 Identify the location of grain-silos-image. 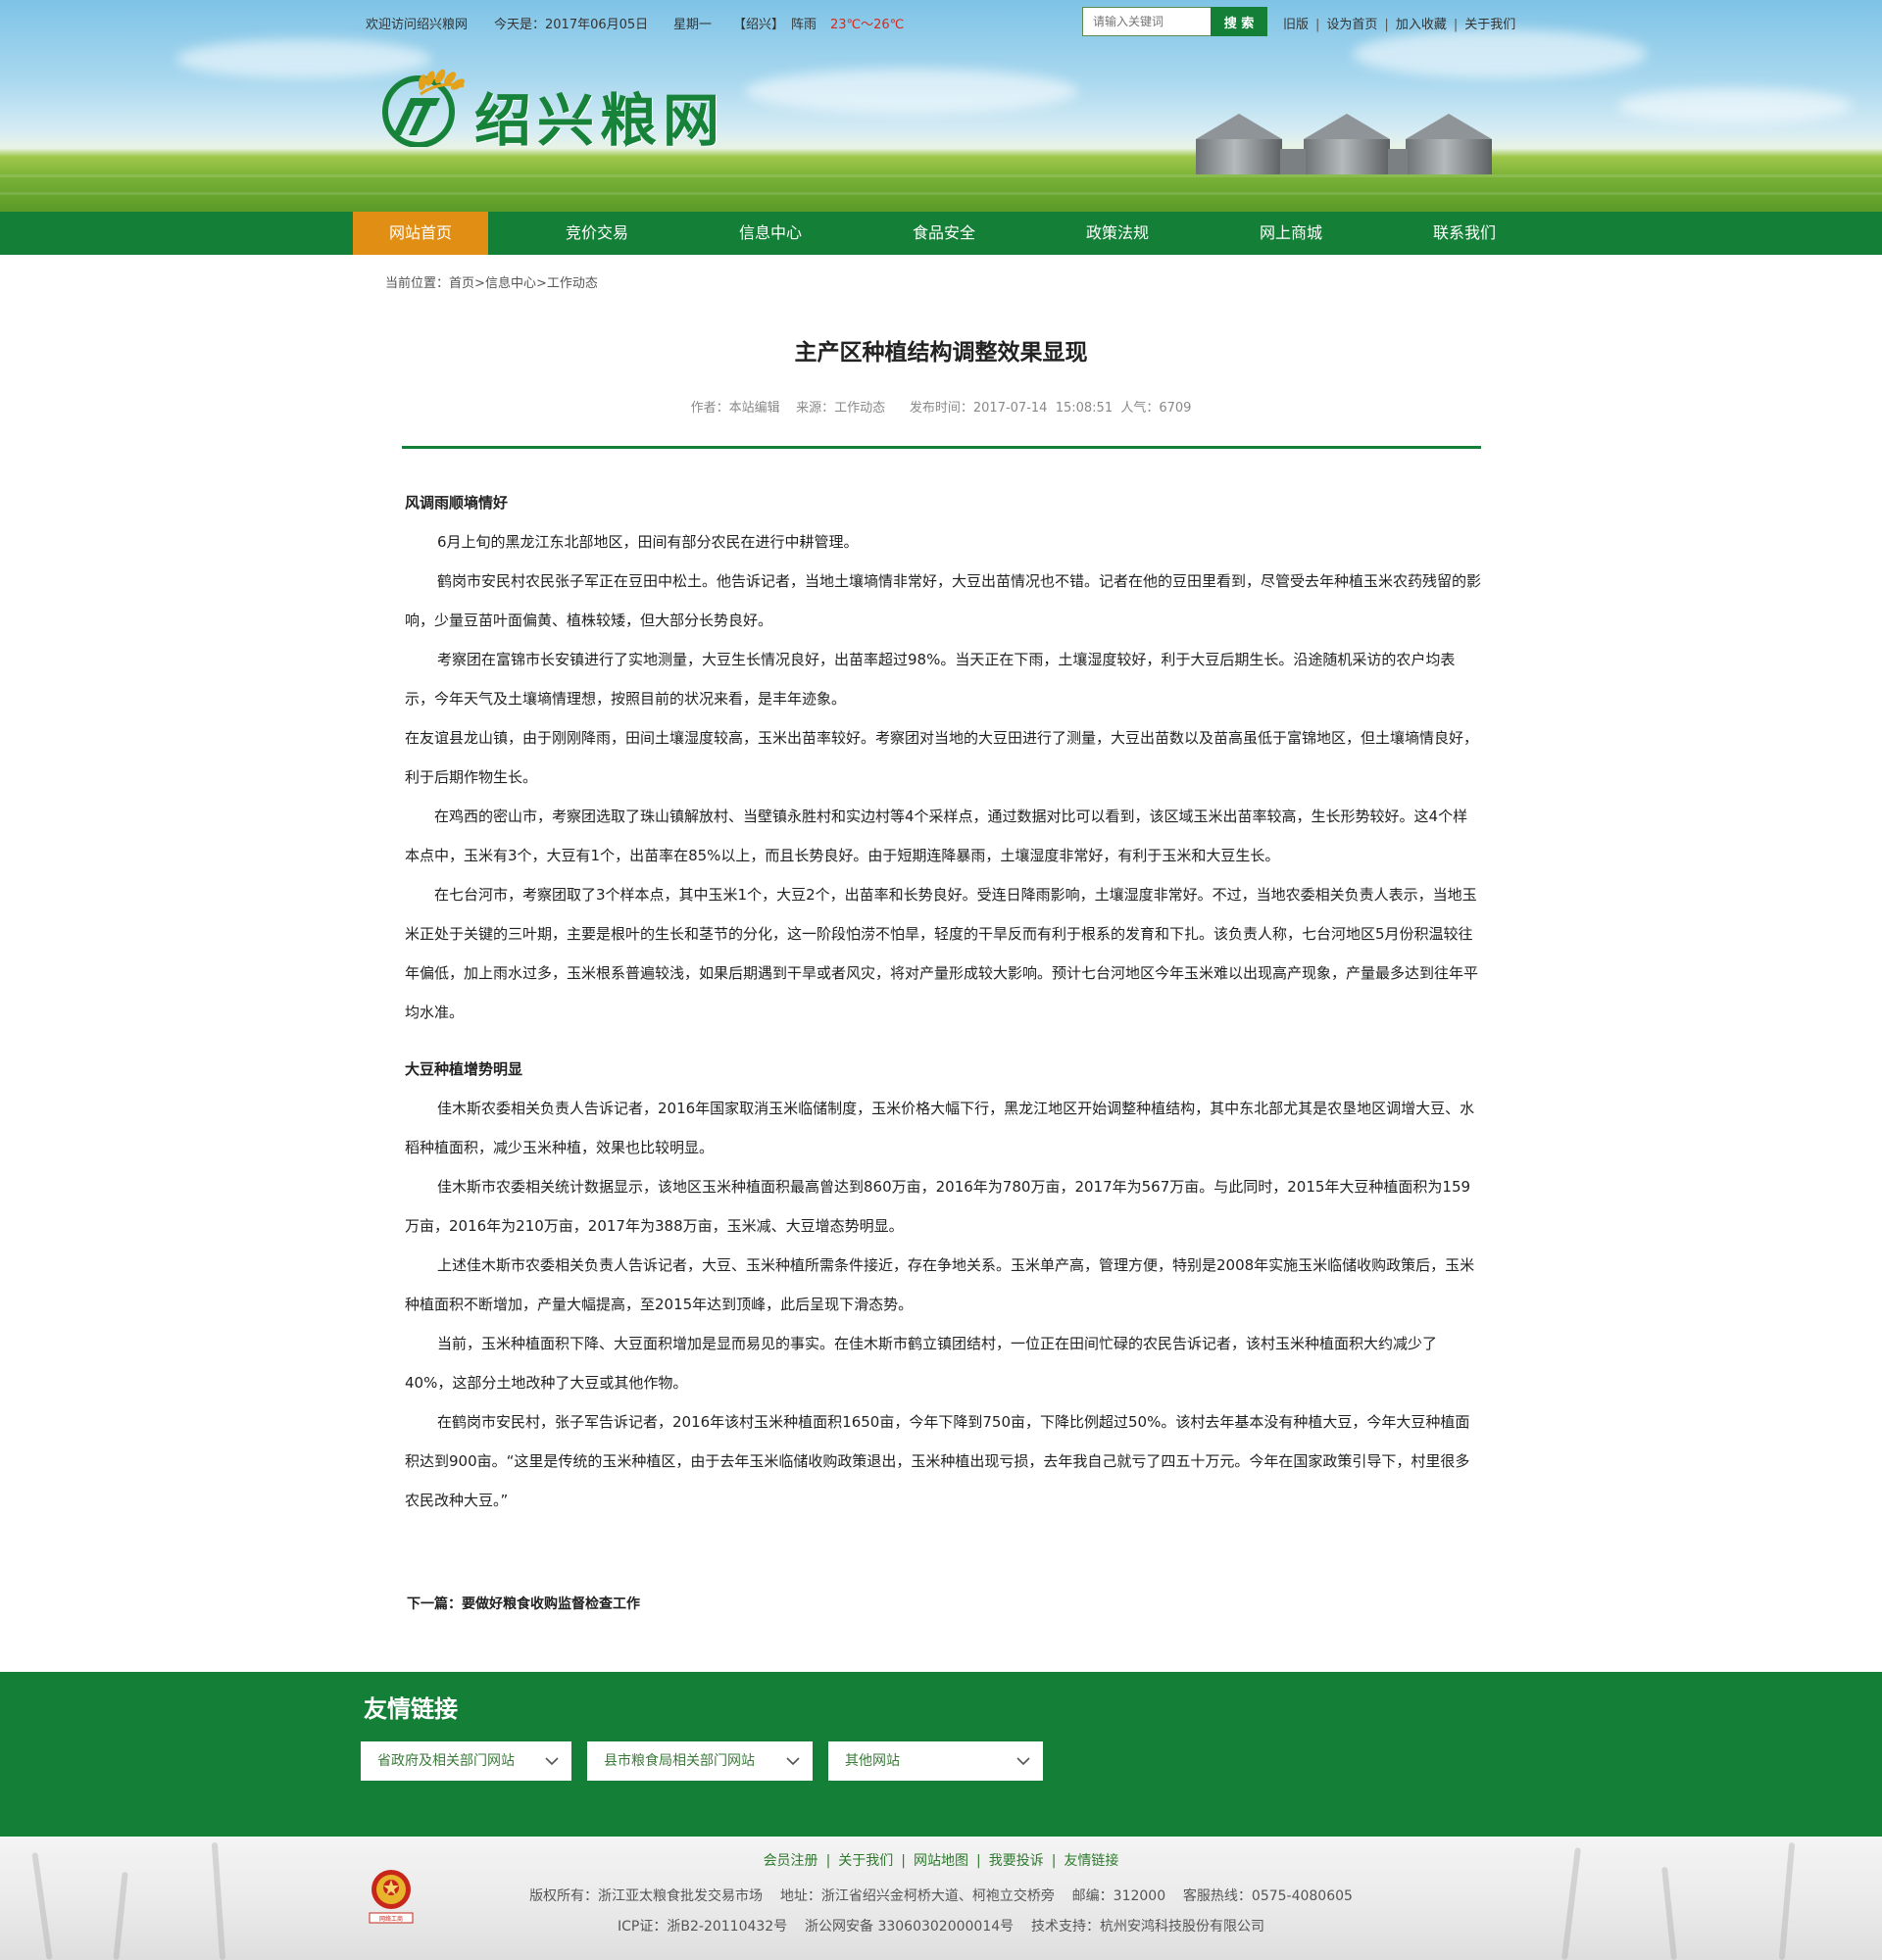
(1344, 144).